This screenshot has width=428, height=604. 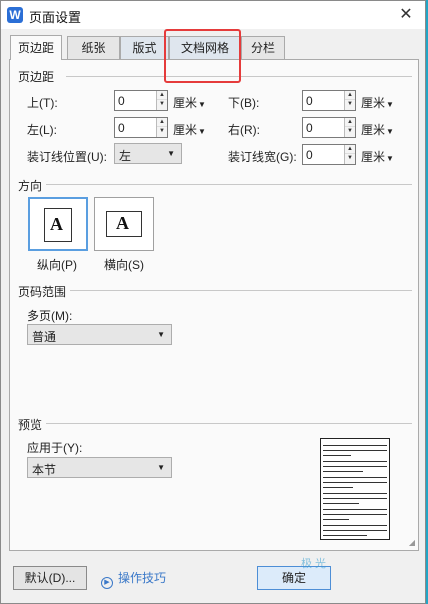 I want to click on margin-right-value: 0, so click(x=309, y=128).